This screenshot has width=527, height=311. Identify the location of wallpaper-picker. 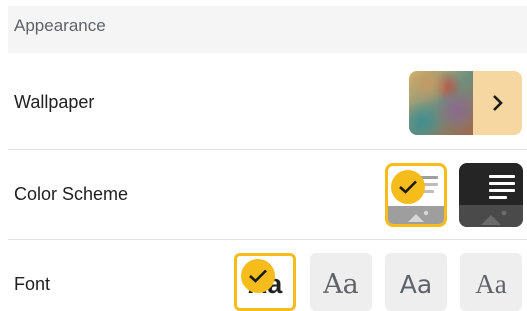
(465, 103).